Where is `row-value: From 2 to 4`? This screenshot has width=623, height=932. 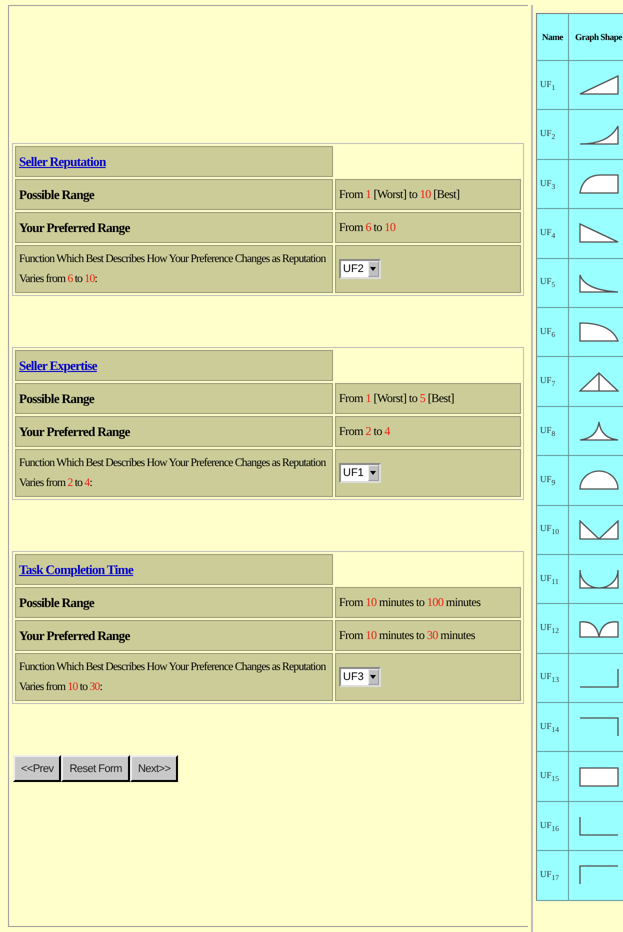 row-value: From 2 to 4 is located at coordinates (428, 431).